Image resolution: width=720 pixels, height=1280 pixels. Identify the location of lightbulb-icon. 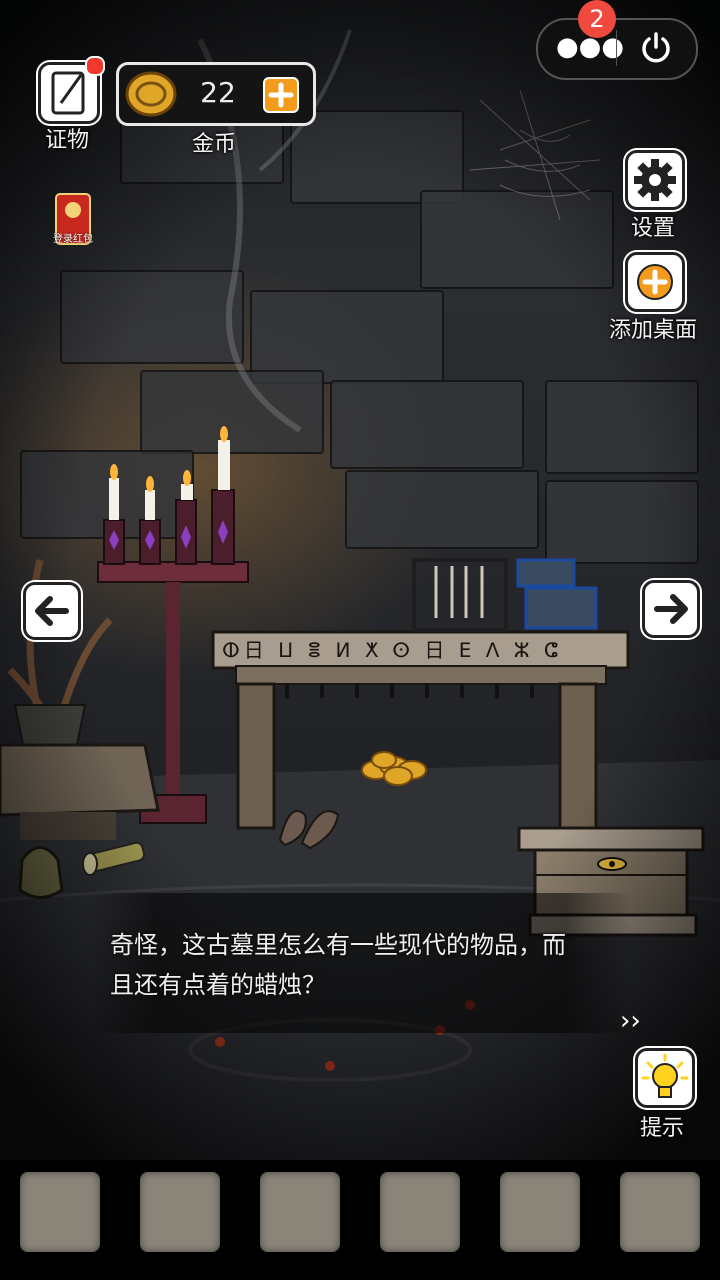
(665, 1075).